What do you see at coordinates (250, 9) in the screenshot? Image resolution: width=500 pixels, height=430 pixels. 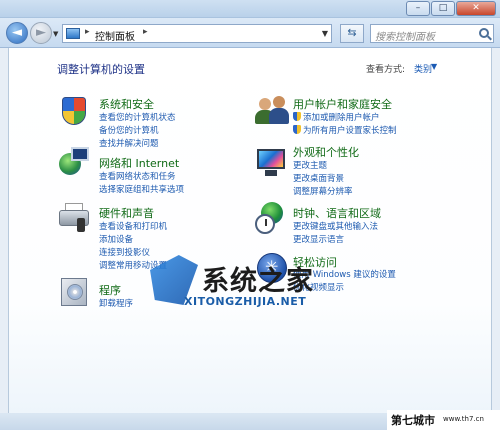 I see `title-bar: – □ ✕` at bounding box center [250, 9].